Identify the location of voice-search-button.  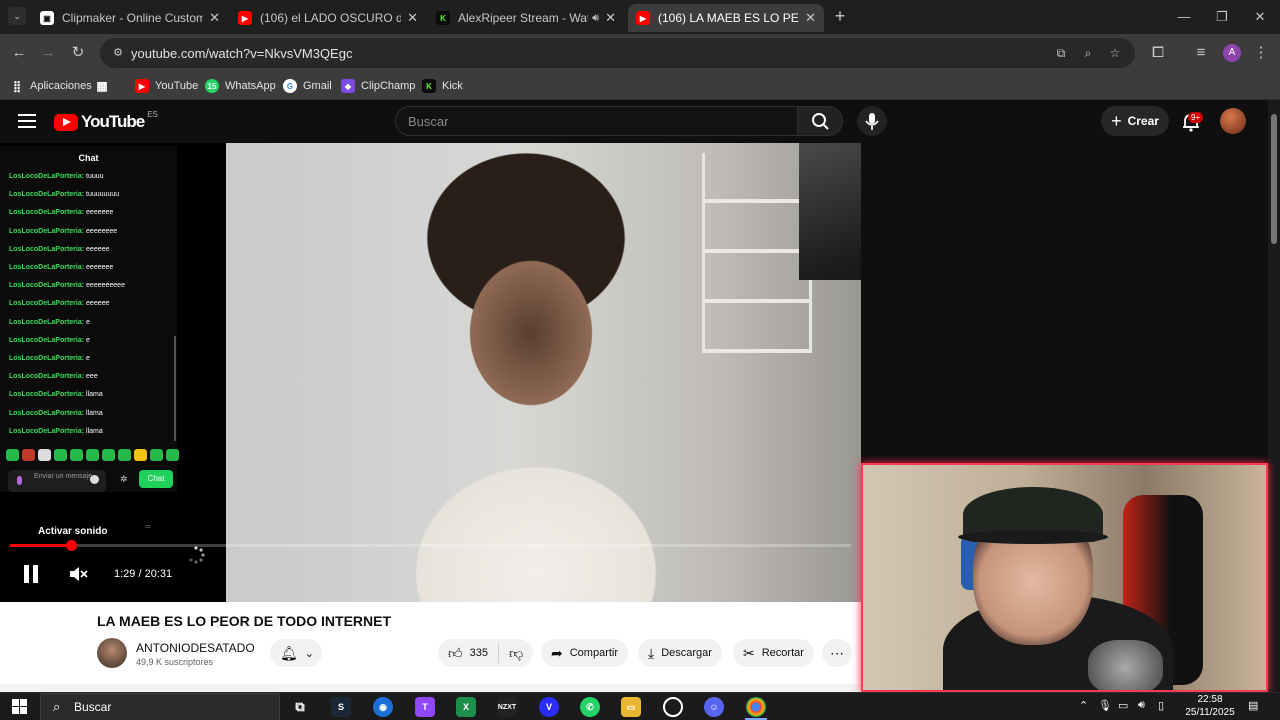
(872, 121).